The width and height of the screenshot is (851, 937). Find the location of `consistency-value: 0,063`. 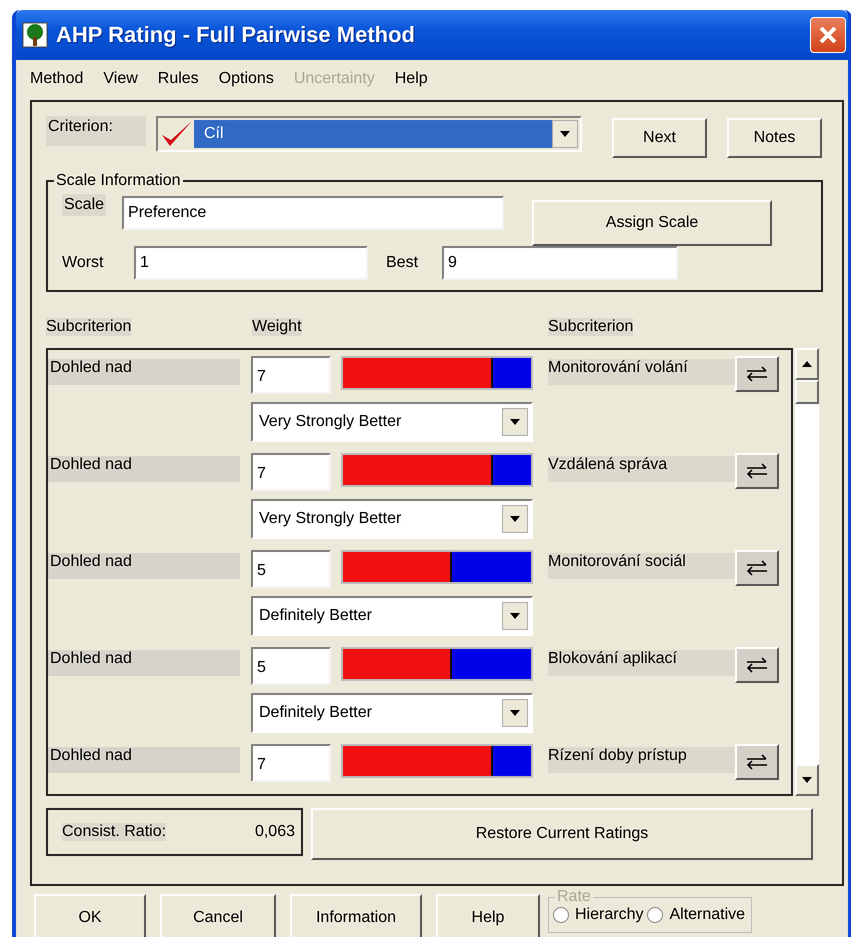

consistency-value: 0,063 is located at coordinates (274, 832).